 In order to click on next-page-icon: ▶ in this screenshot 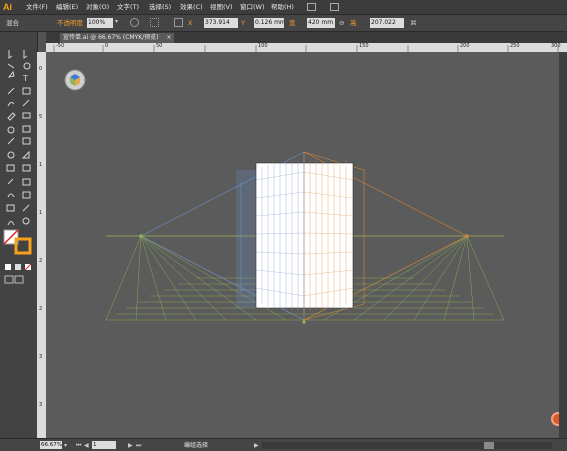, I will do `click(130, 445)`.